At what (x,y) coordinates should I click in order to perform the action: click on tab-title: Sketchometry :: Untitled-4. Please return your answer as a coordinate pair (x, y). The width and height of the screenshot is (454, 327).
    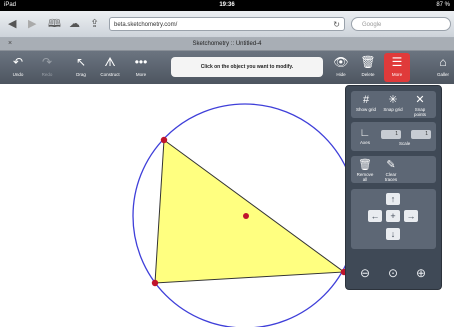
    Looking at the image, I should click on (227, 44).